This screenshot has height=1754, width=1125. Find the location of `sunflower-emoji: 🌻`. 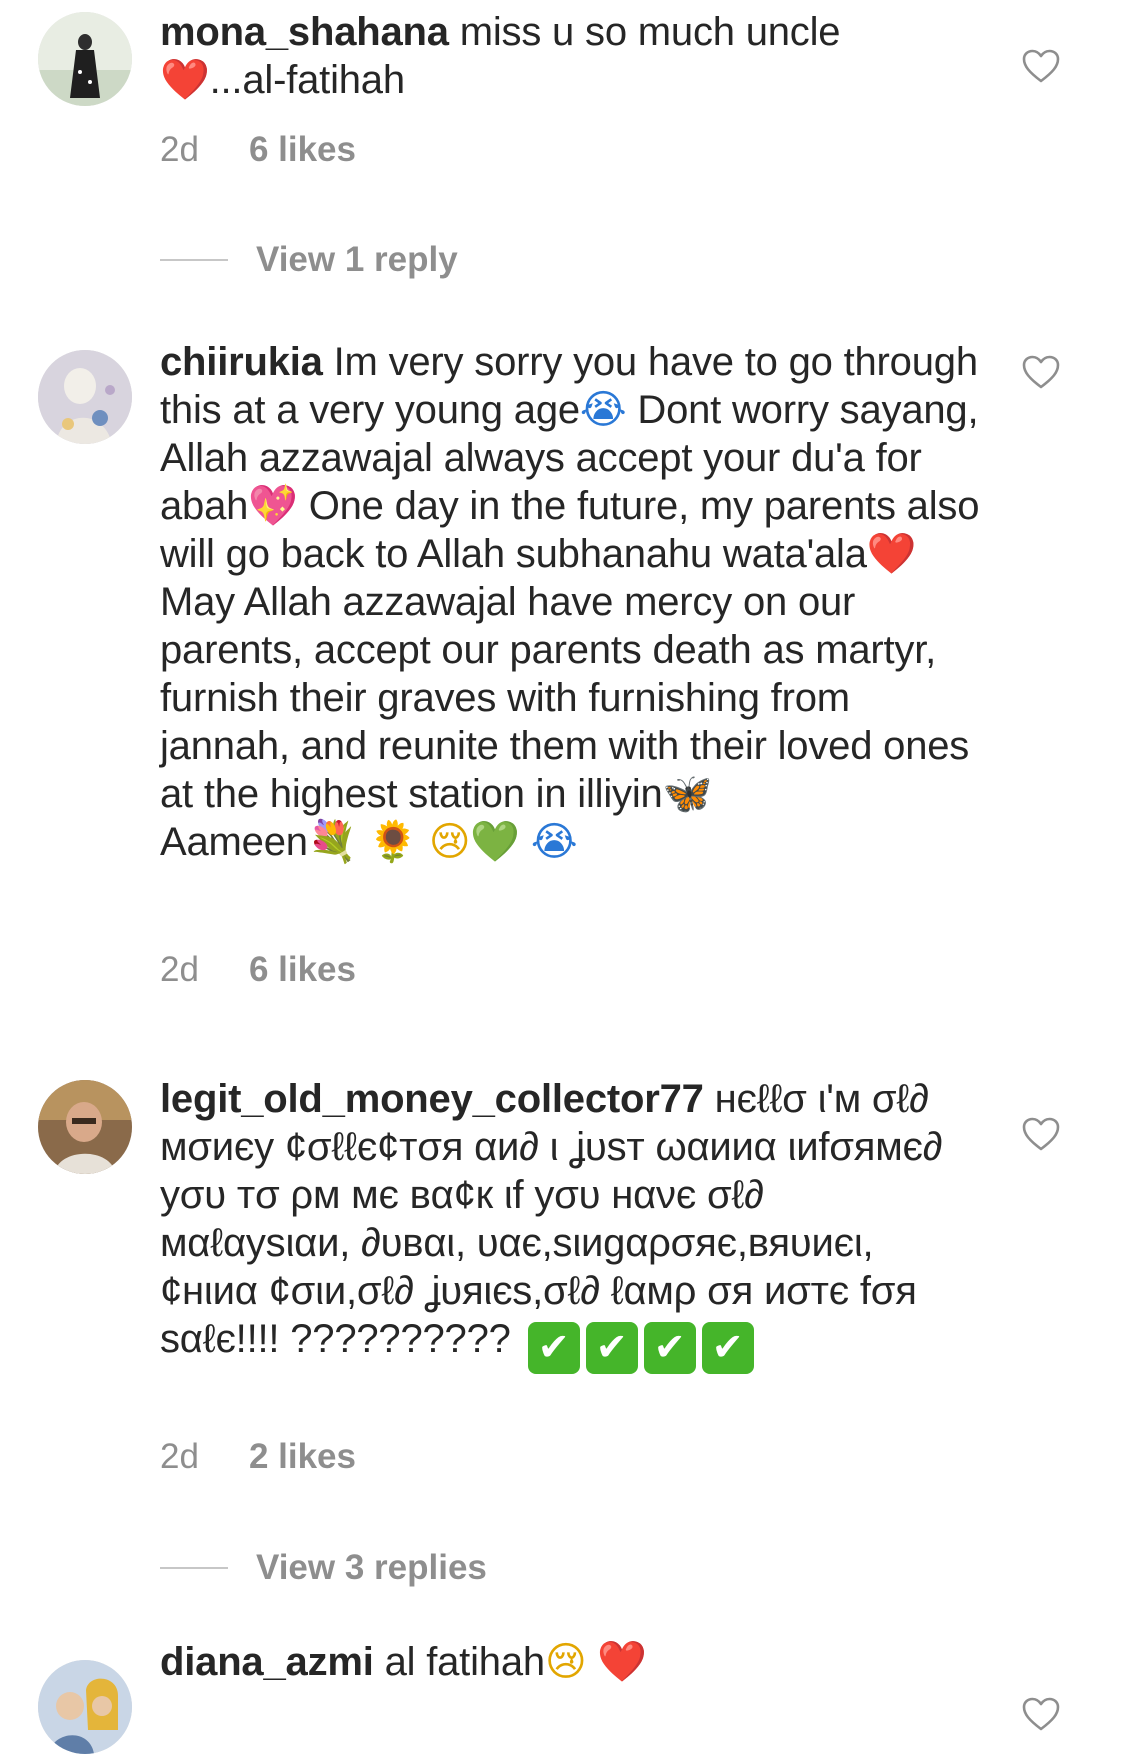

sunflower-emoji: 🌻 is located at coordinates (393, 842).